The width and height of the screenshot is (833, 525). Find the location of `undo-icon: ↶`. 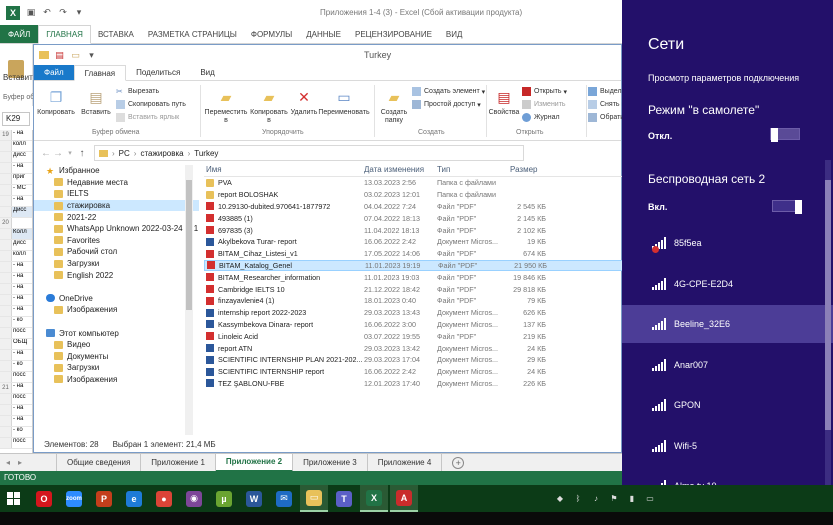

undo-icon: ↶ is located at coordinates (47, 12).